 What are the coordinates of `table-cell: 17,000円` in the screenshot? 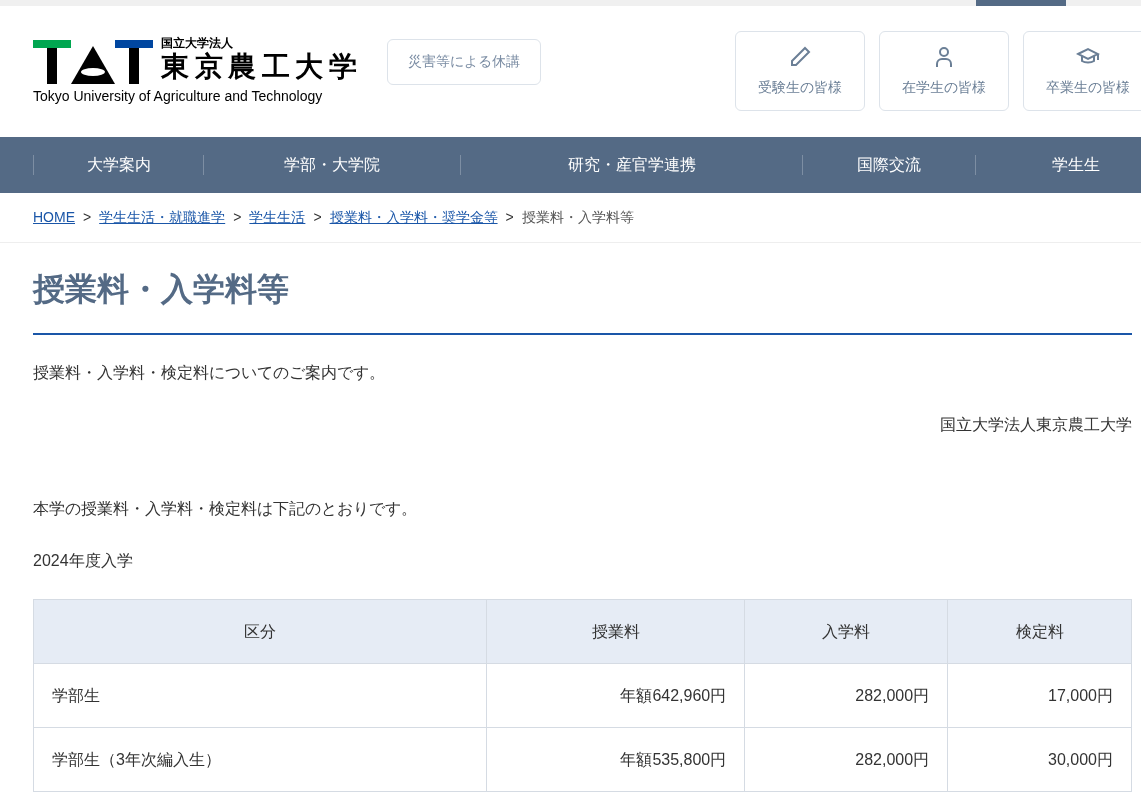 It's located at (1039, 695).